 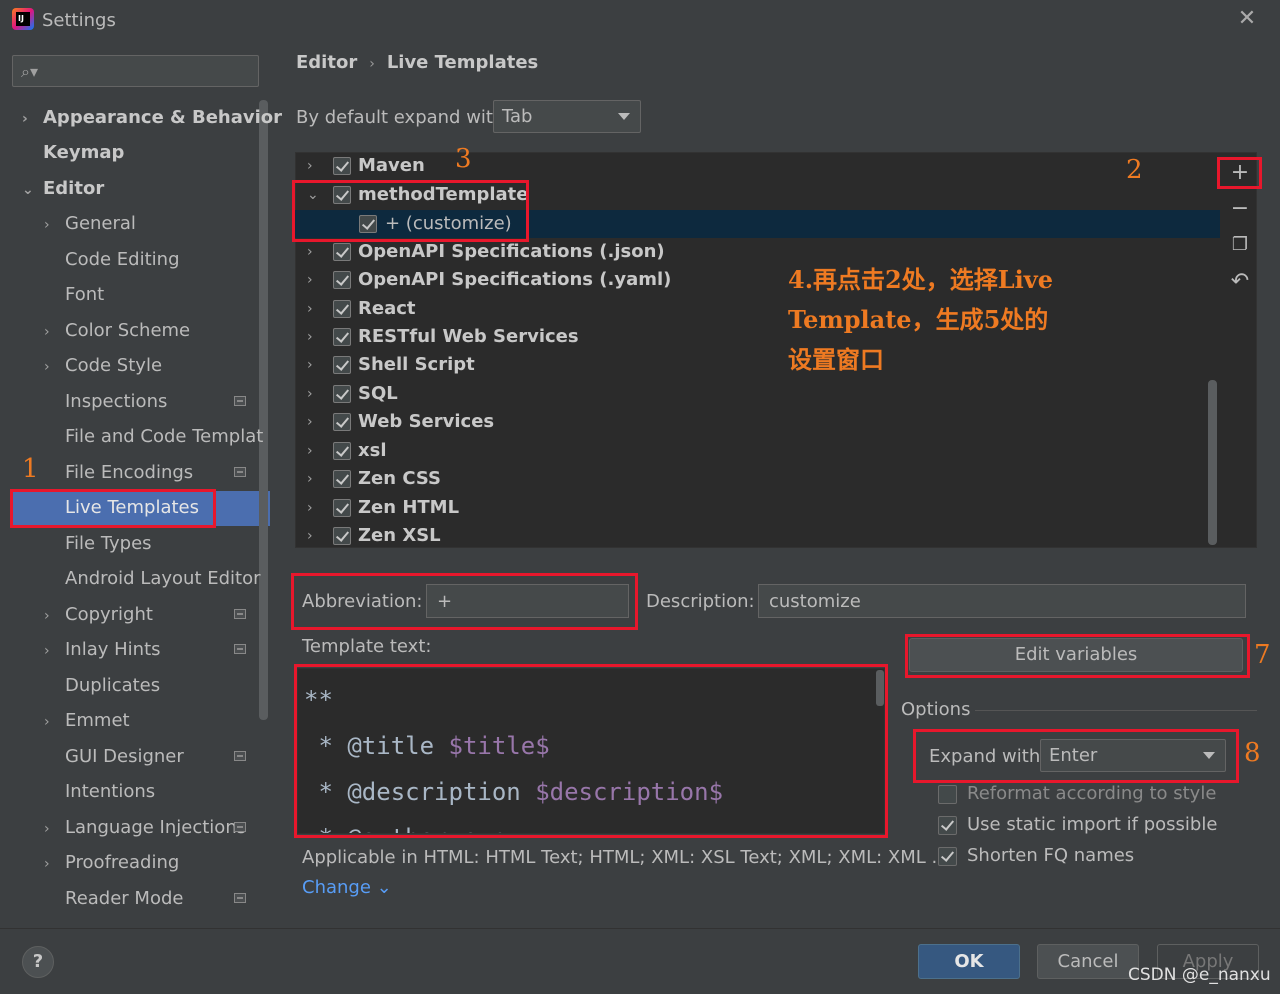 What do you see at coordinates (63, 189) in the screenshot?
I see `sidebar-item-editor: ⌄ Editor` at bounding box center [63, 189].